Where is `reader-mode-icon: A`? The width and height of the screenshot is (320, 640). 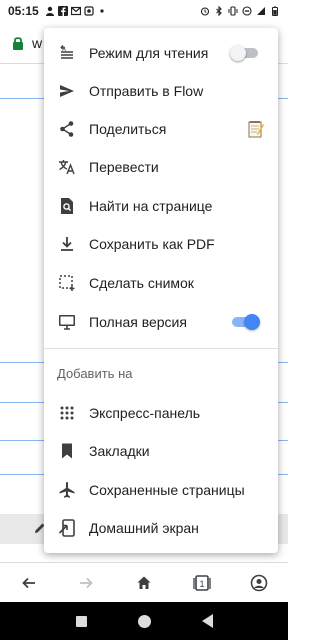 reader-mode-icon: A is located at coordinates (67, 53).